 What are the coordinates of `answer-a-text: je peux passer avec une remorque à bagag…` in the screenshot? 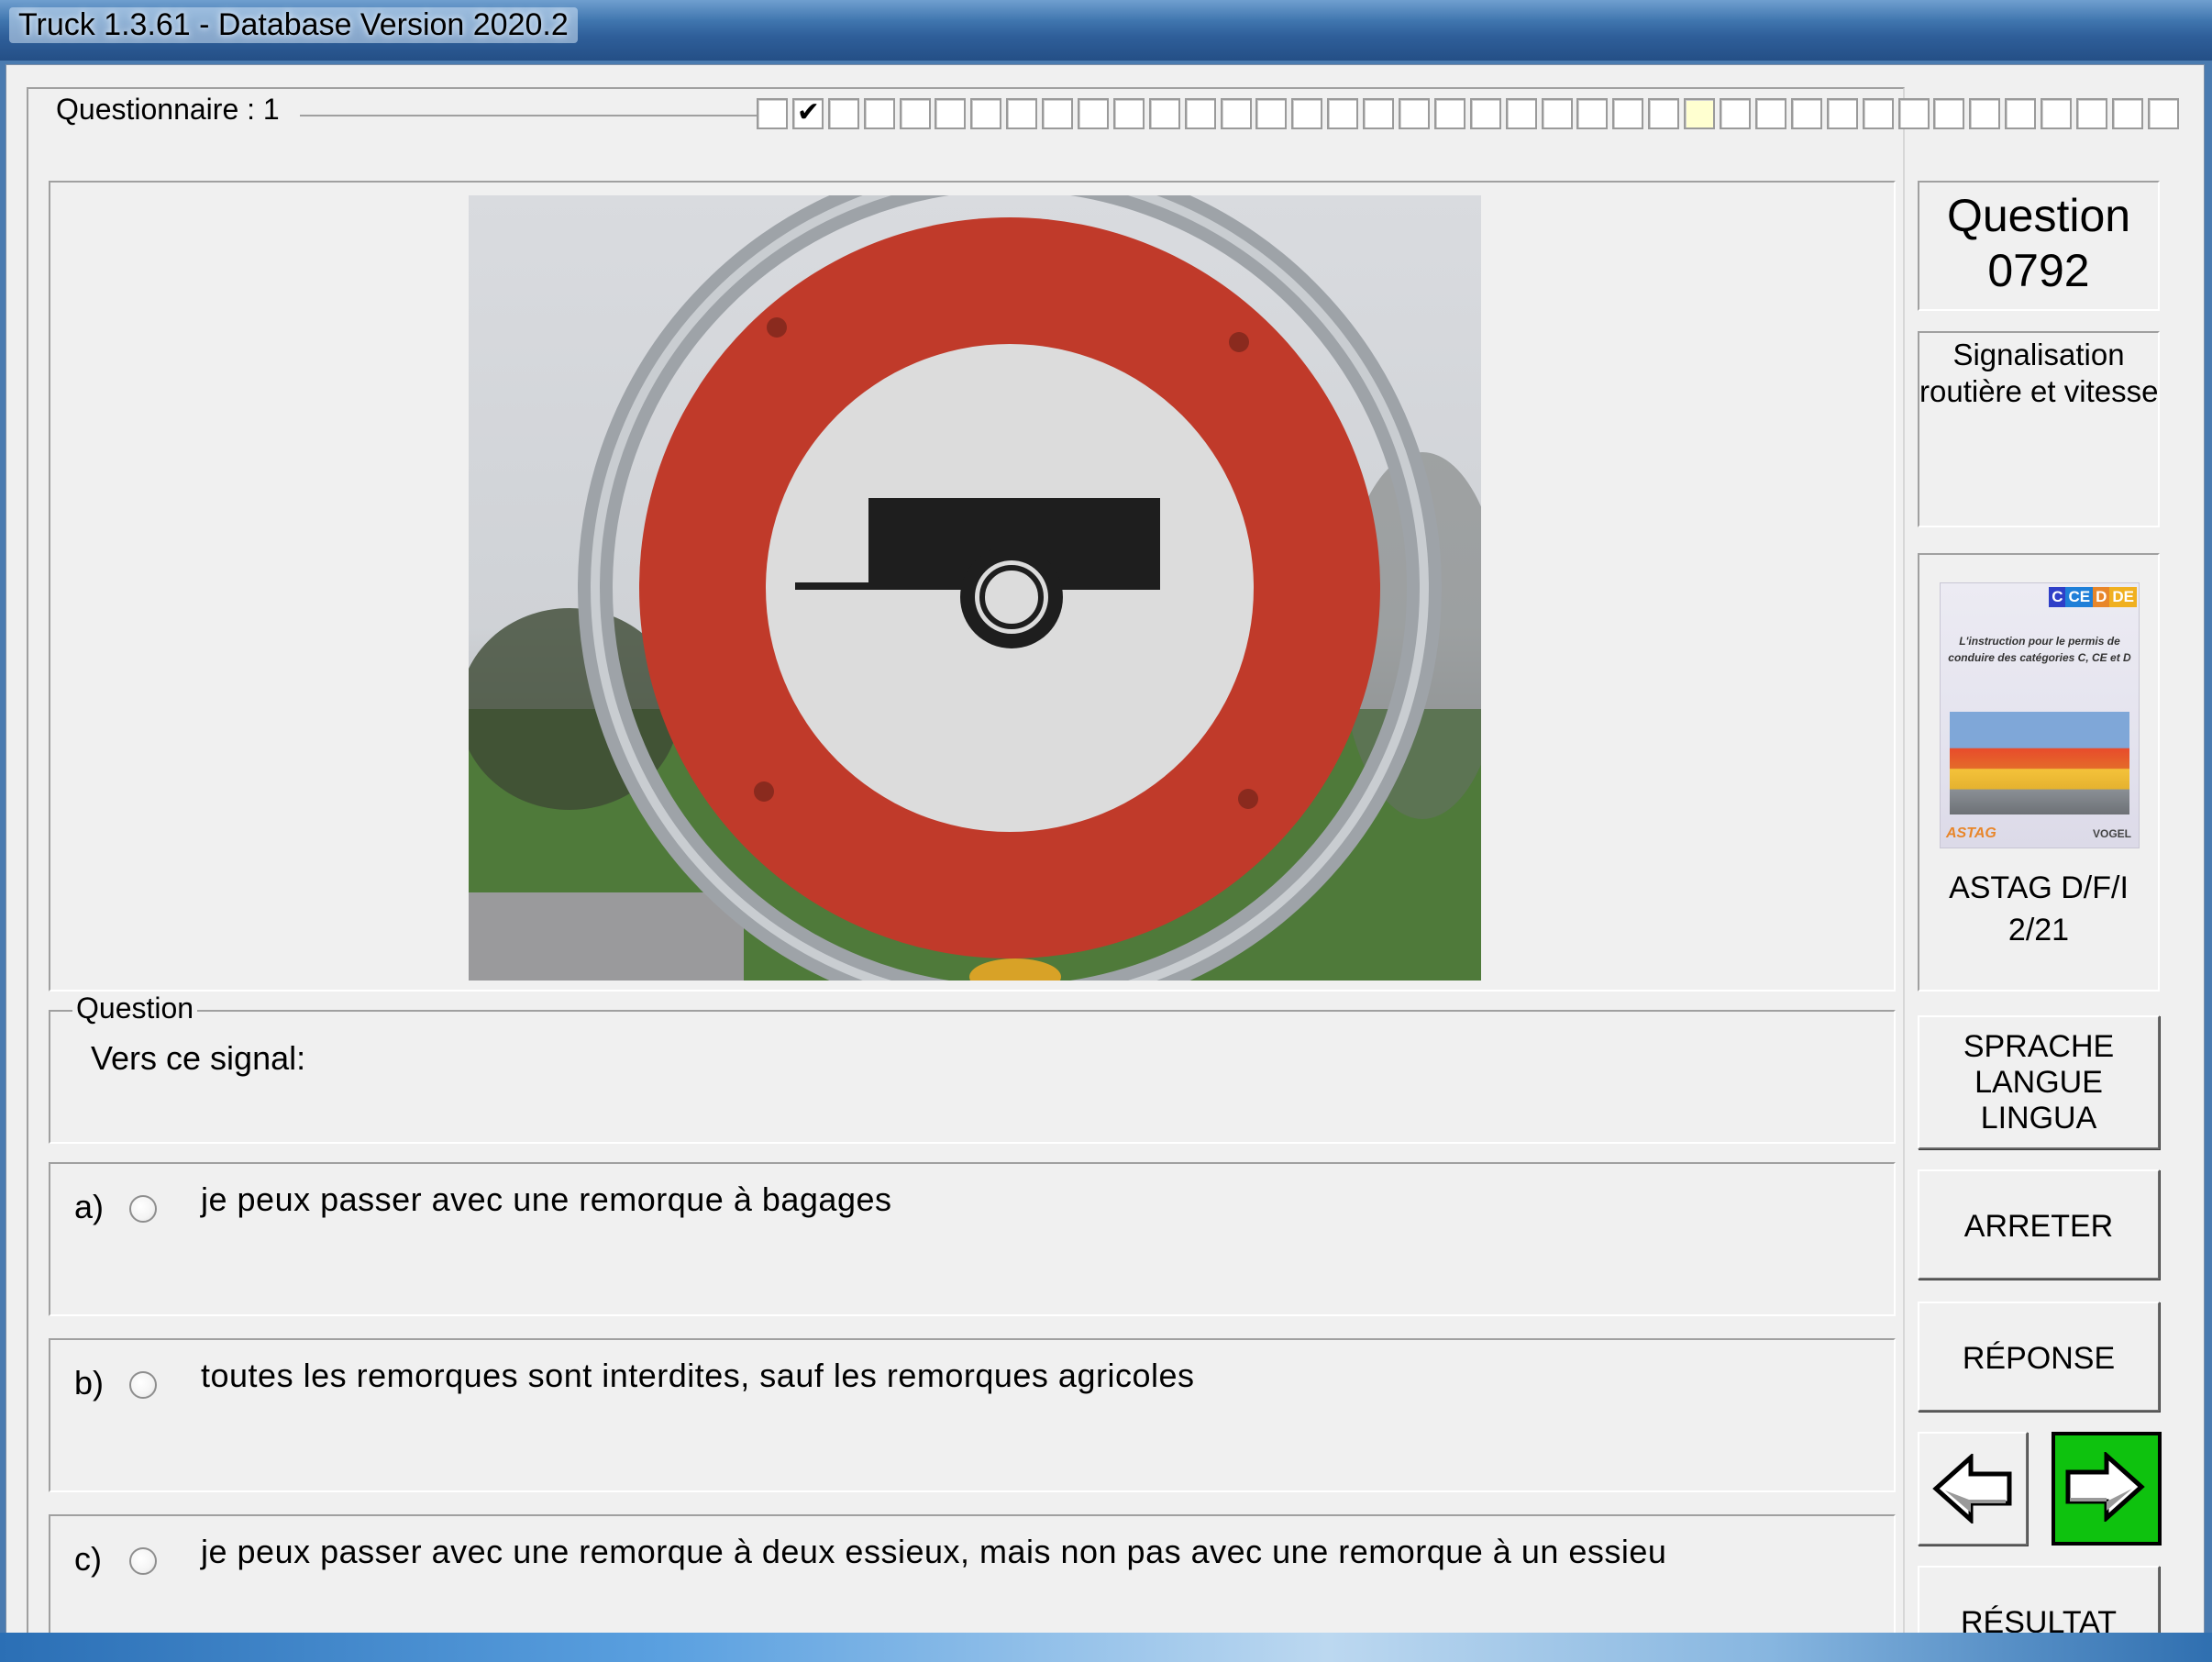 It's located at (547, 1199).